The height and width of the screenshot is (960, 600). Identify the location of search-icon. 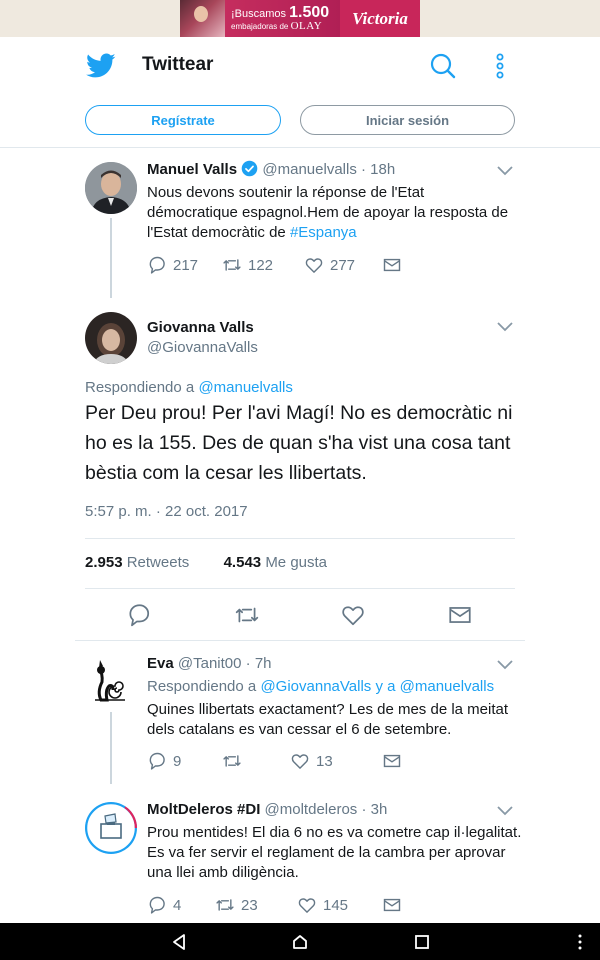
(443, 66).